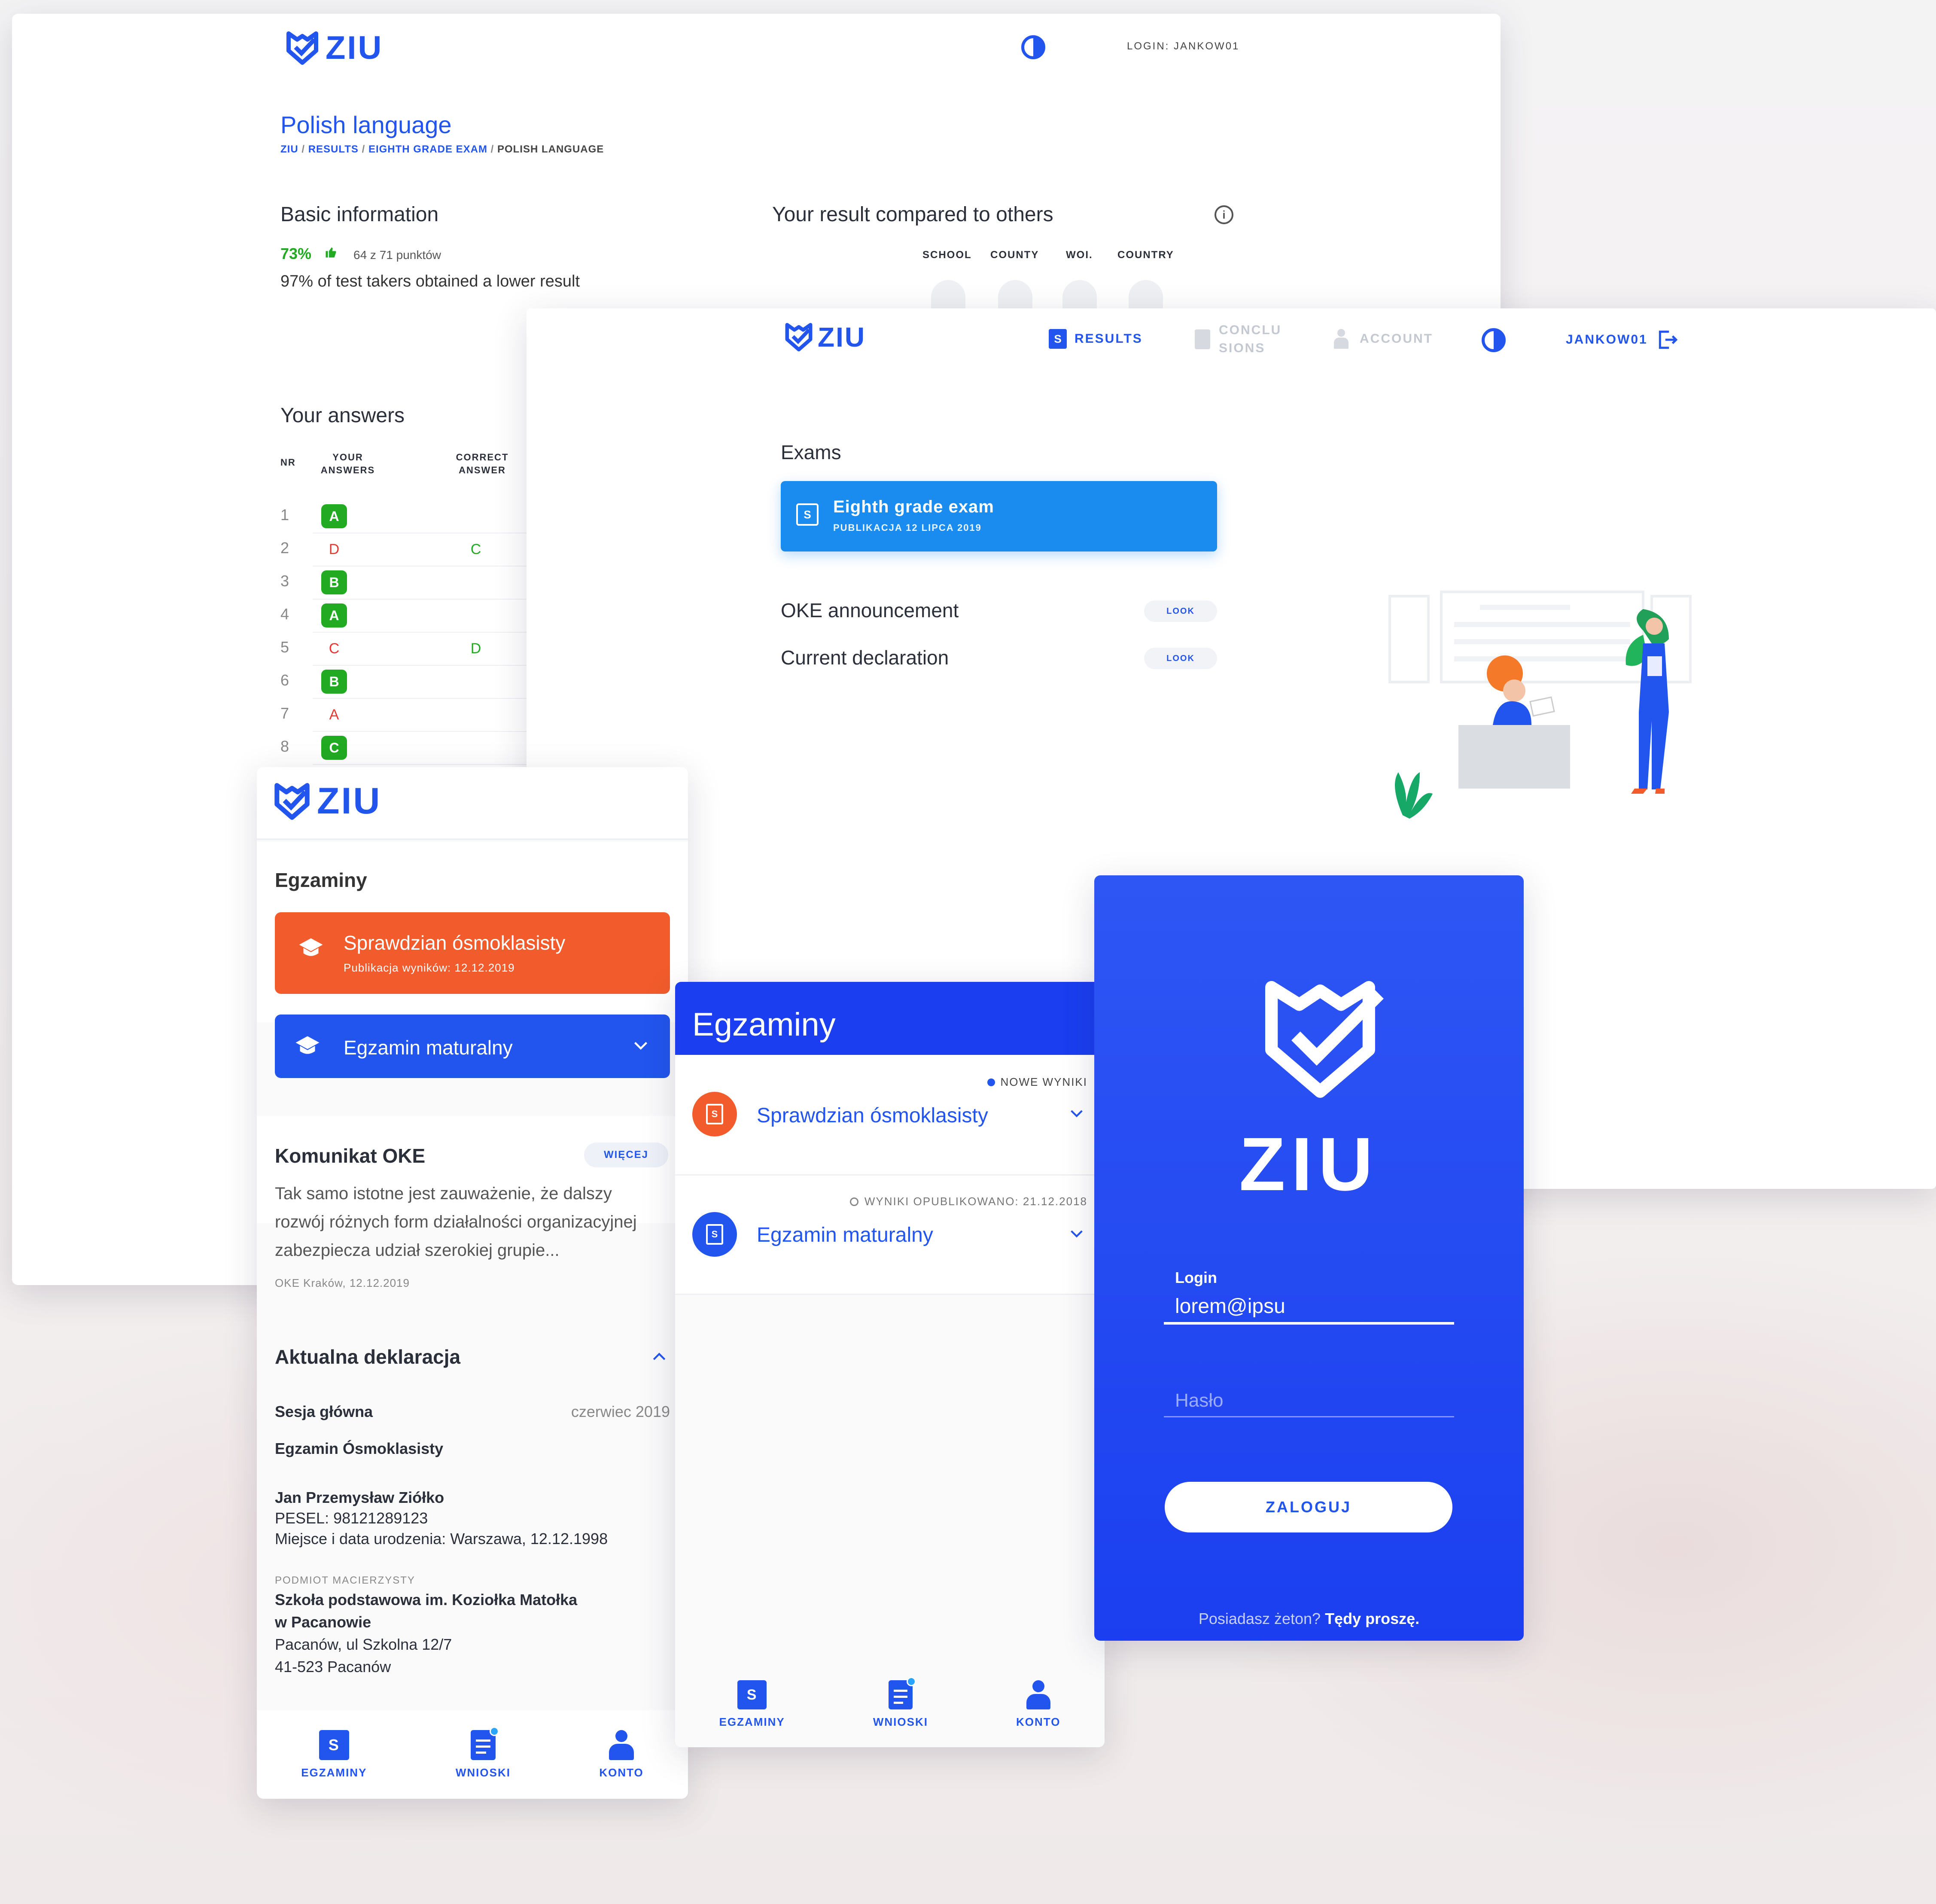 The height and width of the screenshot is (1904, 1936). Describe the element at coordinates (1309, 1308) in the screenshot. I see `login-input: lorem@ipsu` at that location.